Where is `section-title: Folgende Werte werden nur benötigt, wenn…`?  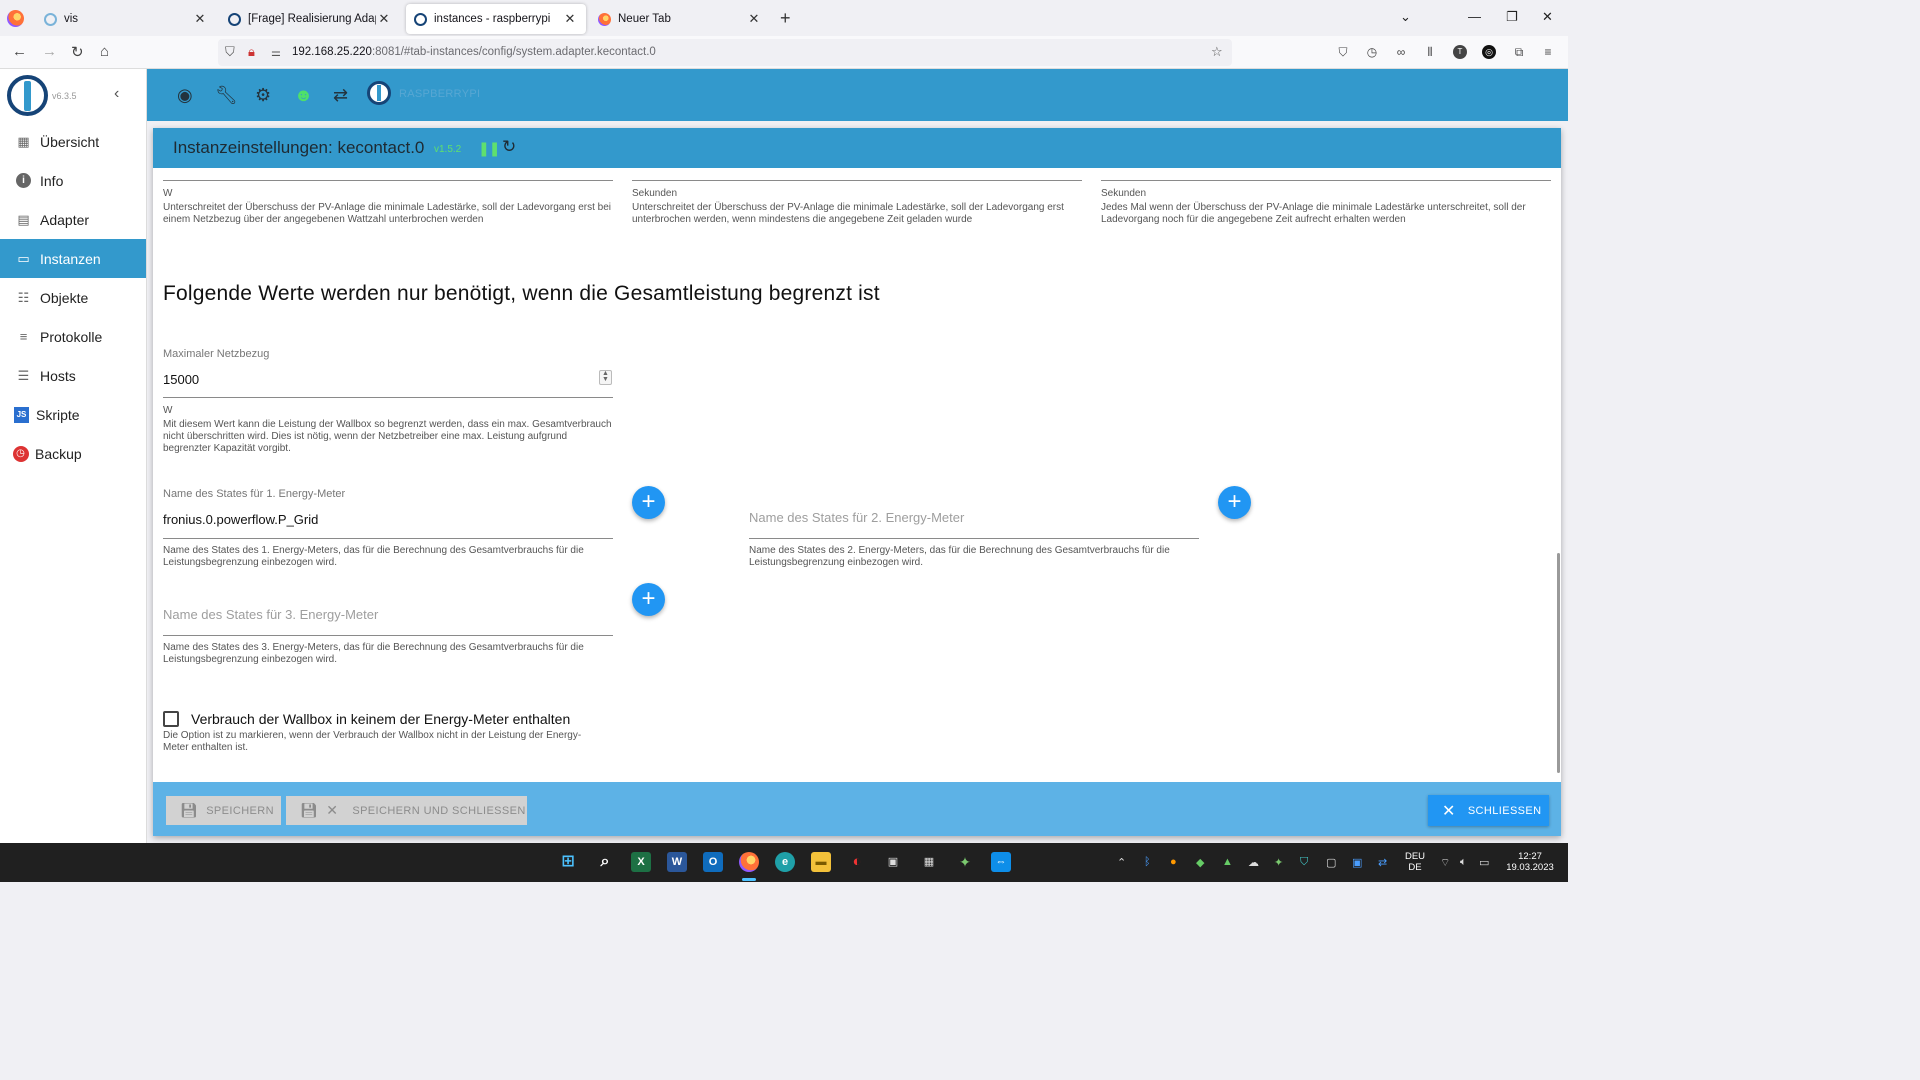 section-title: Folgende Werte werden nur benötigt, wenn… is located at coordinates (521, 293).